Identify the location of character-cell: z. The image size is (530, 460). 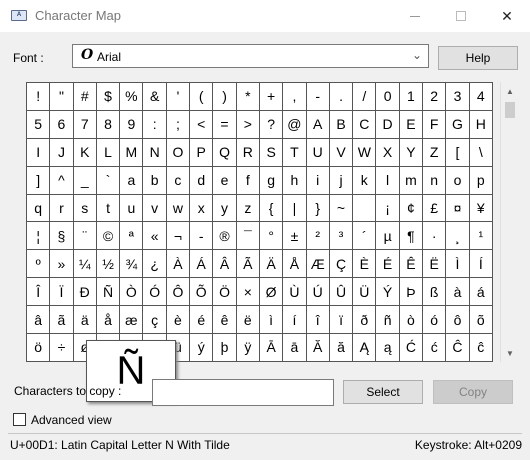
(248, 208).